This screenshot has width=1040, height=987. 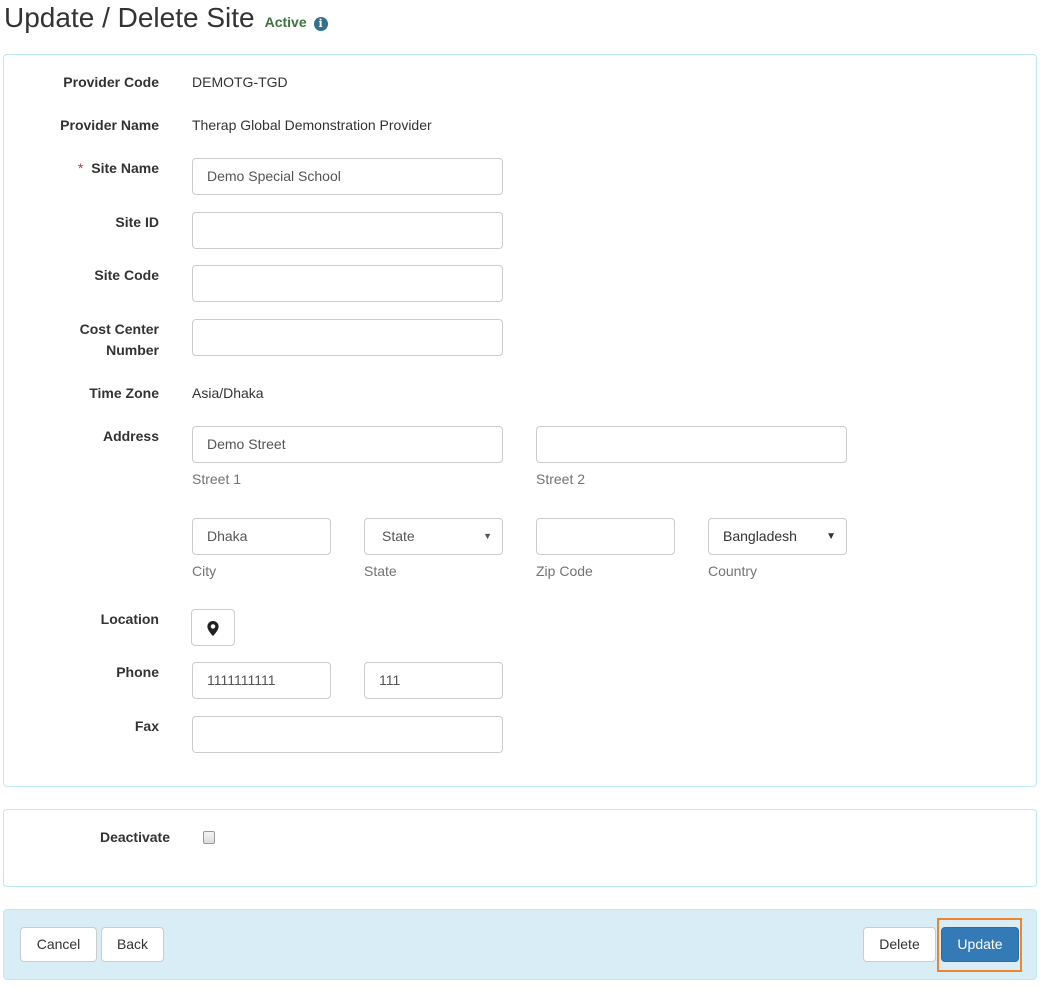 What do you see at coordinates (320, 24) in the screenshot?
I see `info-circle-icon: i` at bounding box center [320, 24].